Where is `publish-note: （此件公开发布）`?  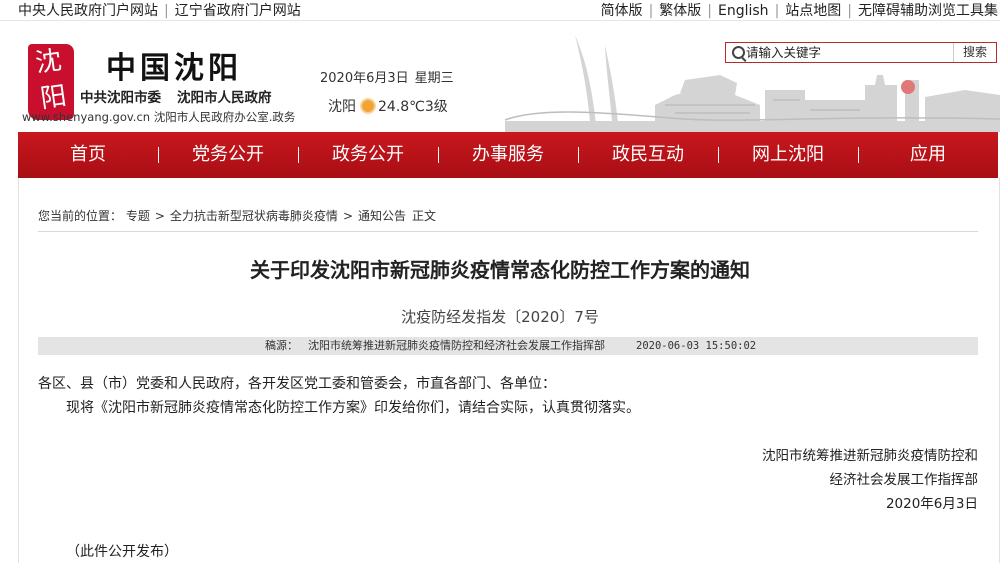
publish-note: （此件公开发布） is located at coordinates (122, 552).